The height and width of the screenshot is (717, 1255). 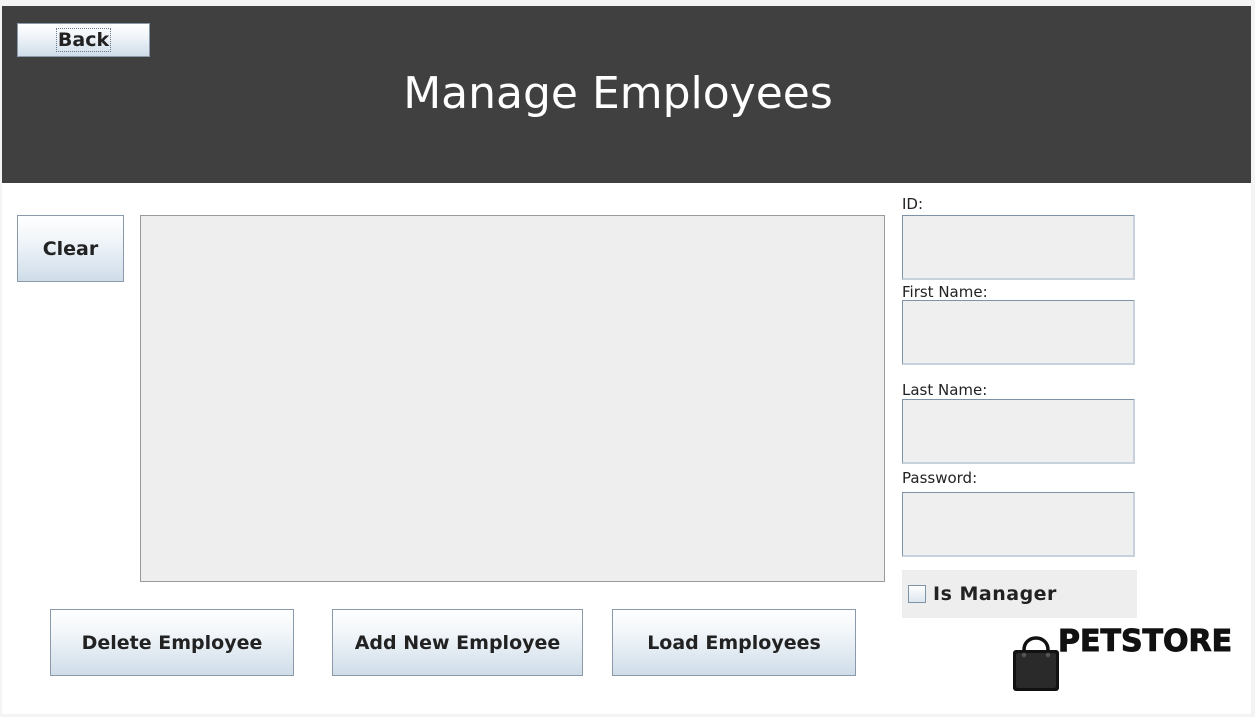 I want to click on petstore-logo: PETSTORE, so click(x=1125, y=659).